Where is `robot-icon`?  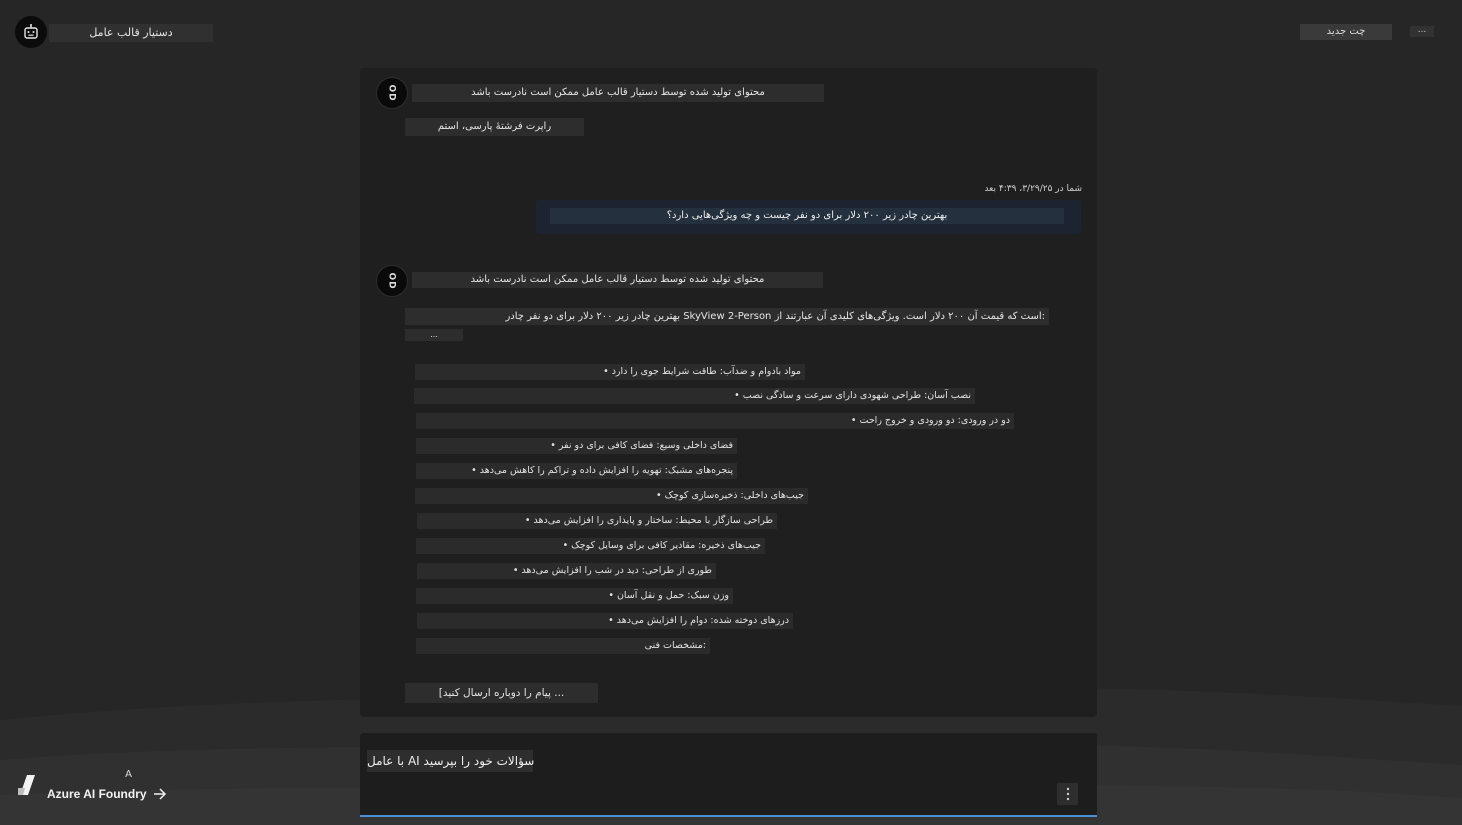
robot-icon is located at coordinates (31, 31).